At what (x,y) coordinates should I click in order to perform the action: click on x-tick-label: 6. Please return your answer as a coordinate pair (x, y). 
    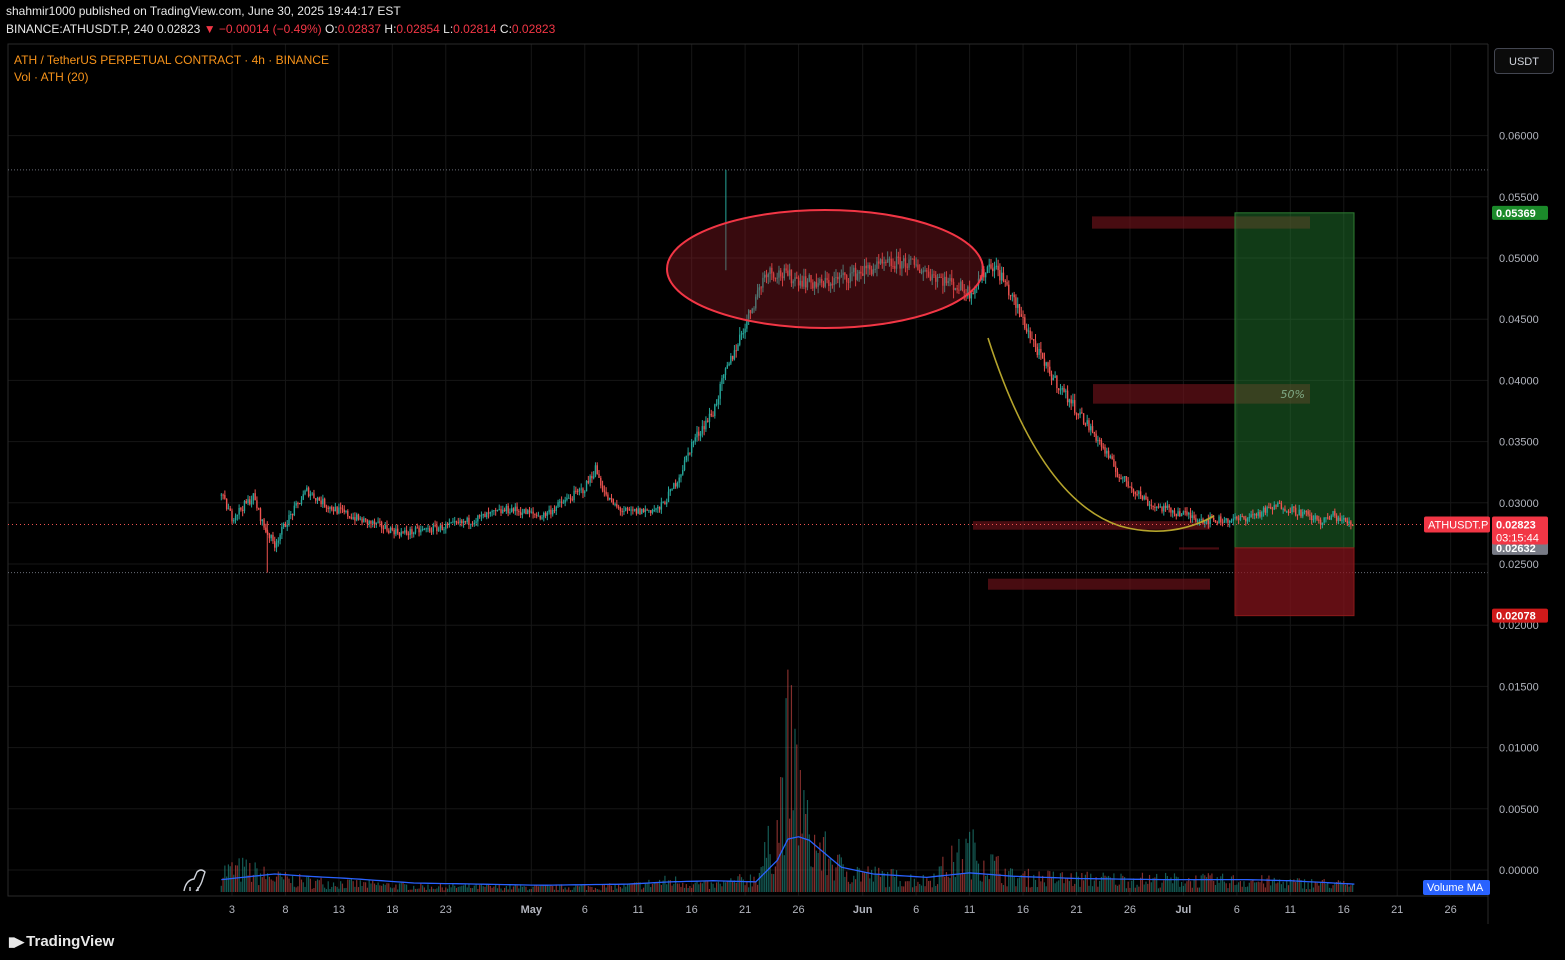
    Looking at the image, I should click on (585, 910).